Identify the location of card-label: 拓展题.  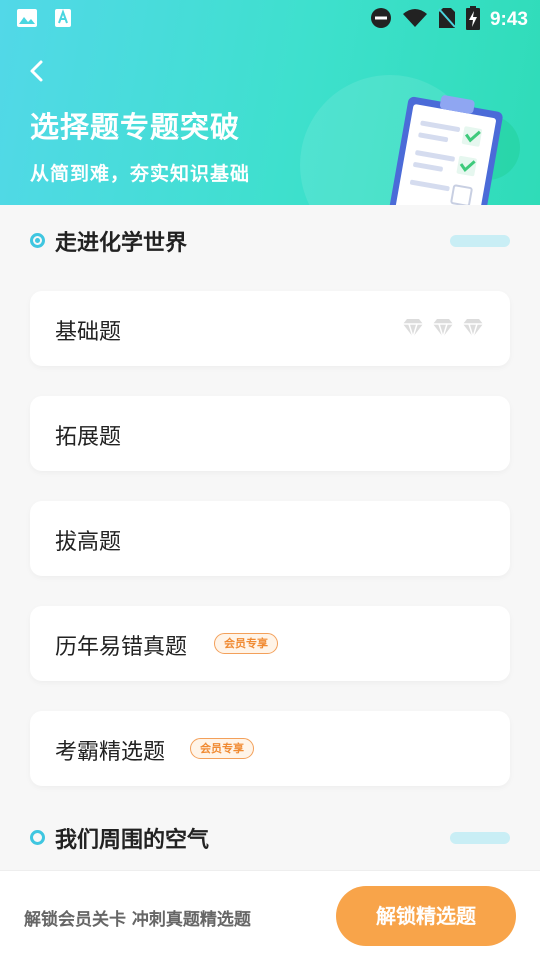
(88, 437).